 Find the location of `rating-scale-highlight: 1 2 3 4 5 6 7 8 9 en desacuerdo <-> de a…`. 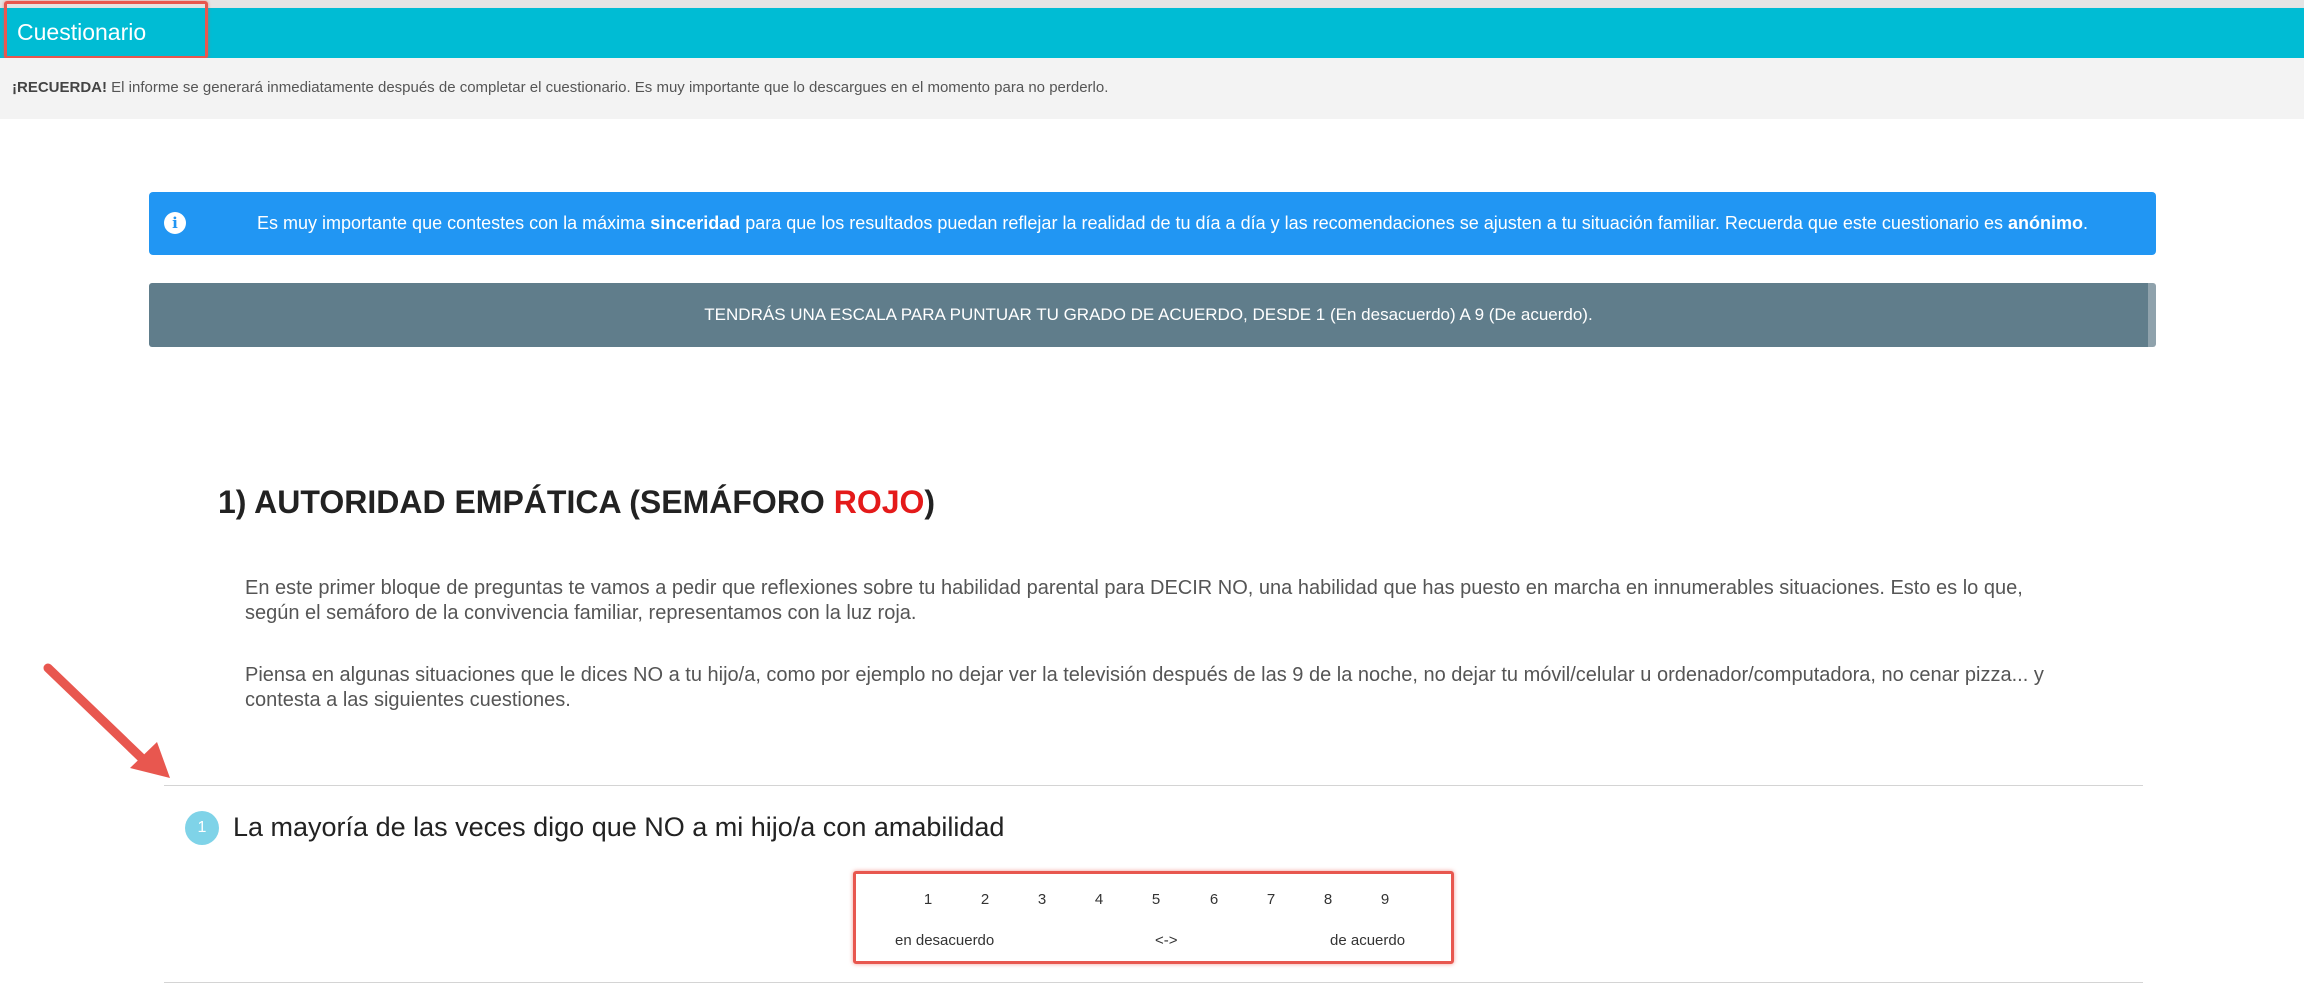

rating-scale-highlight: 1 2 3 4 5 6 7 8 9 en desacuerdo <-> de a… is located at coordinates (1153, 917).